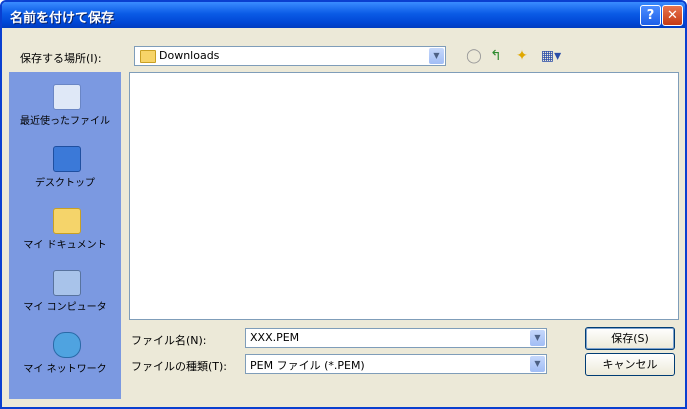 The height and width of the screenshot is (409, 687). Describe the element at coordinates (65, 307) in the screenshot. I see `place-label: マイ コンピュータ` at that location.